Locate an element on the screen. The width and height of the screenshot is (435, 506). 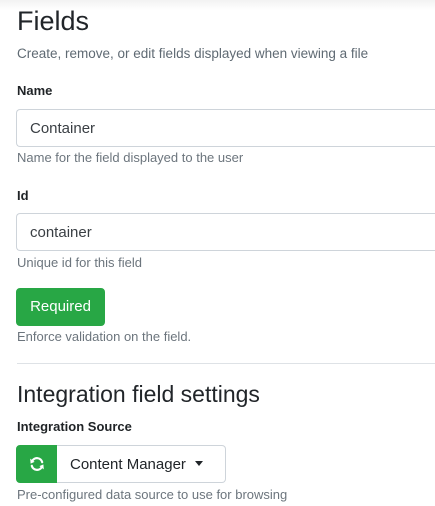
refresh-button is located at coordinates (36, 464).